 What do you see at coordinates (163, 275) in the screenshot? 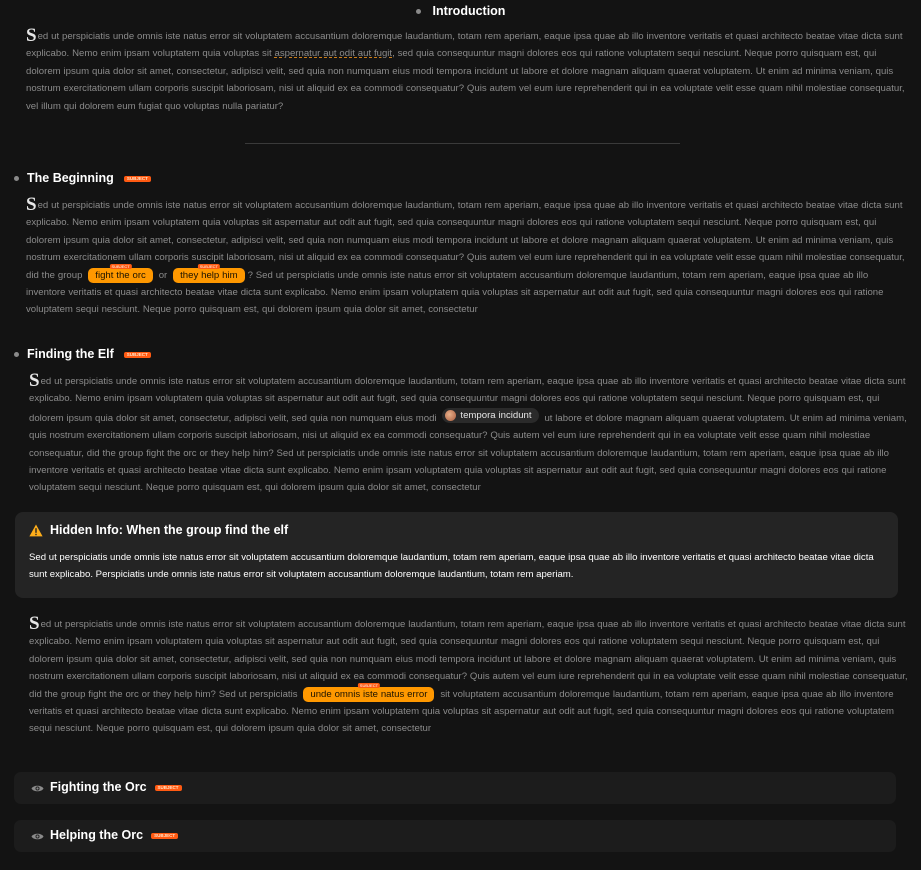
I see `or-text: or` at bounding box center [163, 275].